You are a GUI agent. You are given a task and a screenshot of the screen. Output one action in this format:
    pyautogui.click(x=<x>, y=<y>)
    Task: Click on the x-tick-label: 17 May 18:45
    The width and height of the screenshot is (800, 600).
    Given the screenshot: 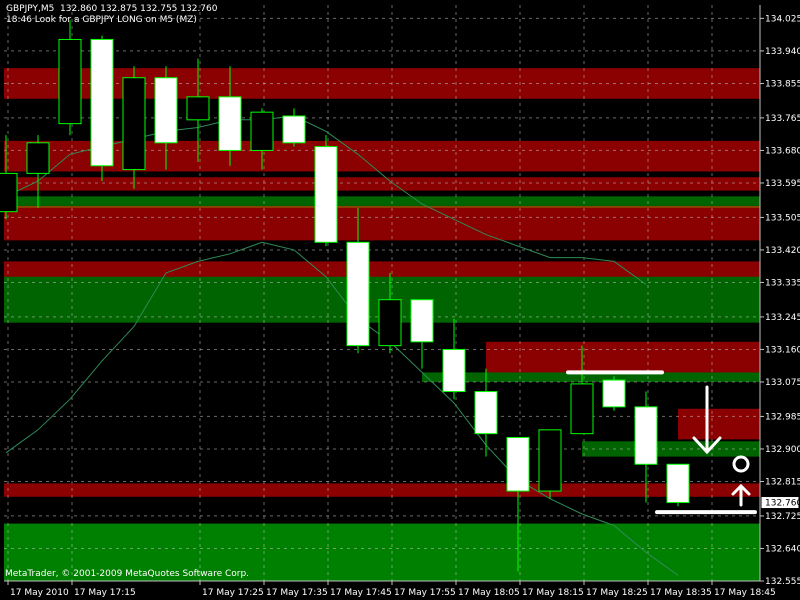 What is the action you would take?
    pyautogui.click(x=745, y=593)
    